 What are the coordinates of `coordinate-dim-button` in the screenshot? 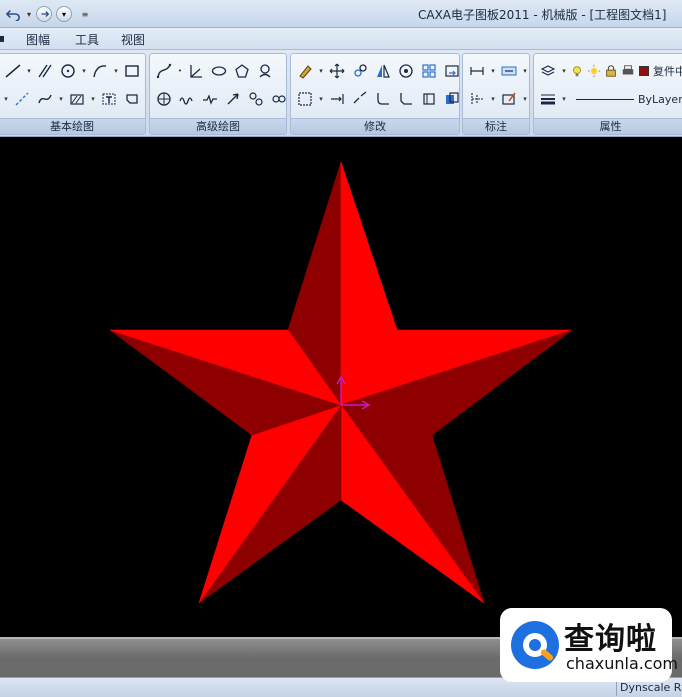 It's located at (477, 99).